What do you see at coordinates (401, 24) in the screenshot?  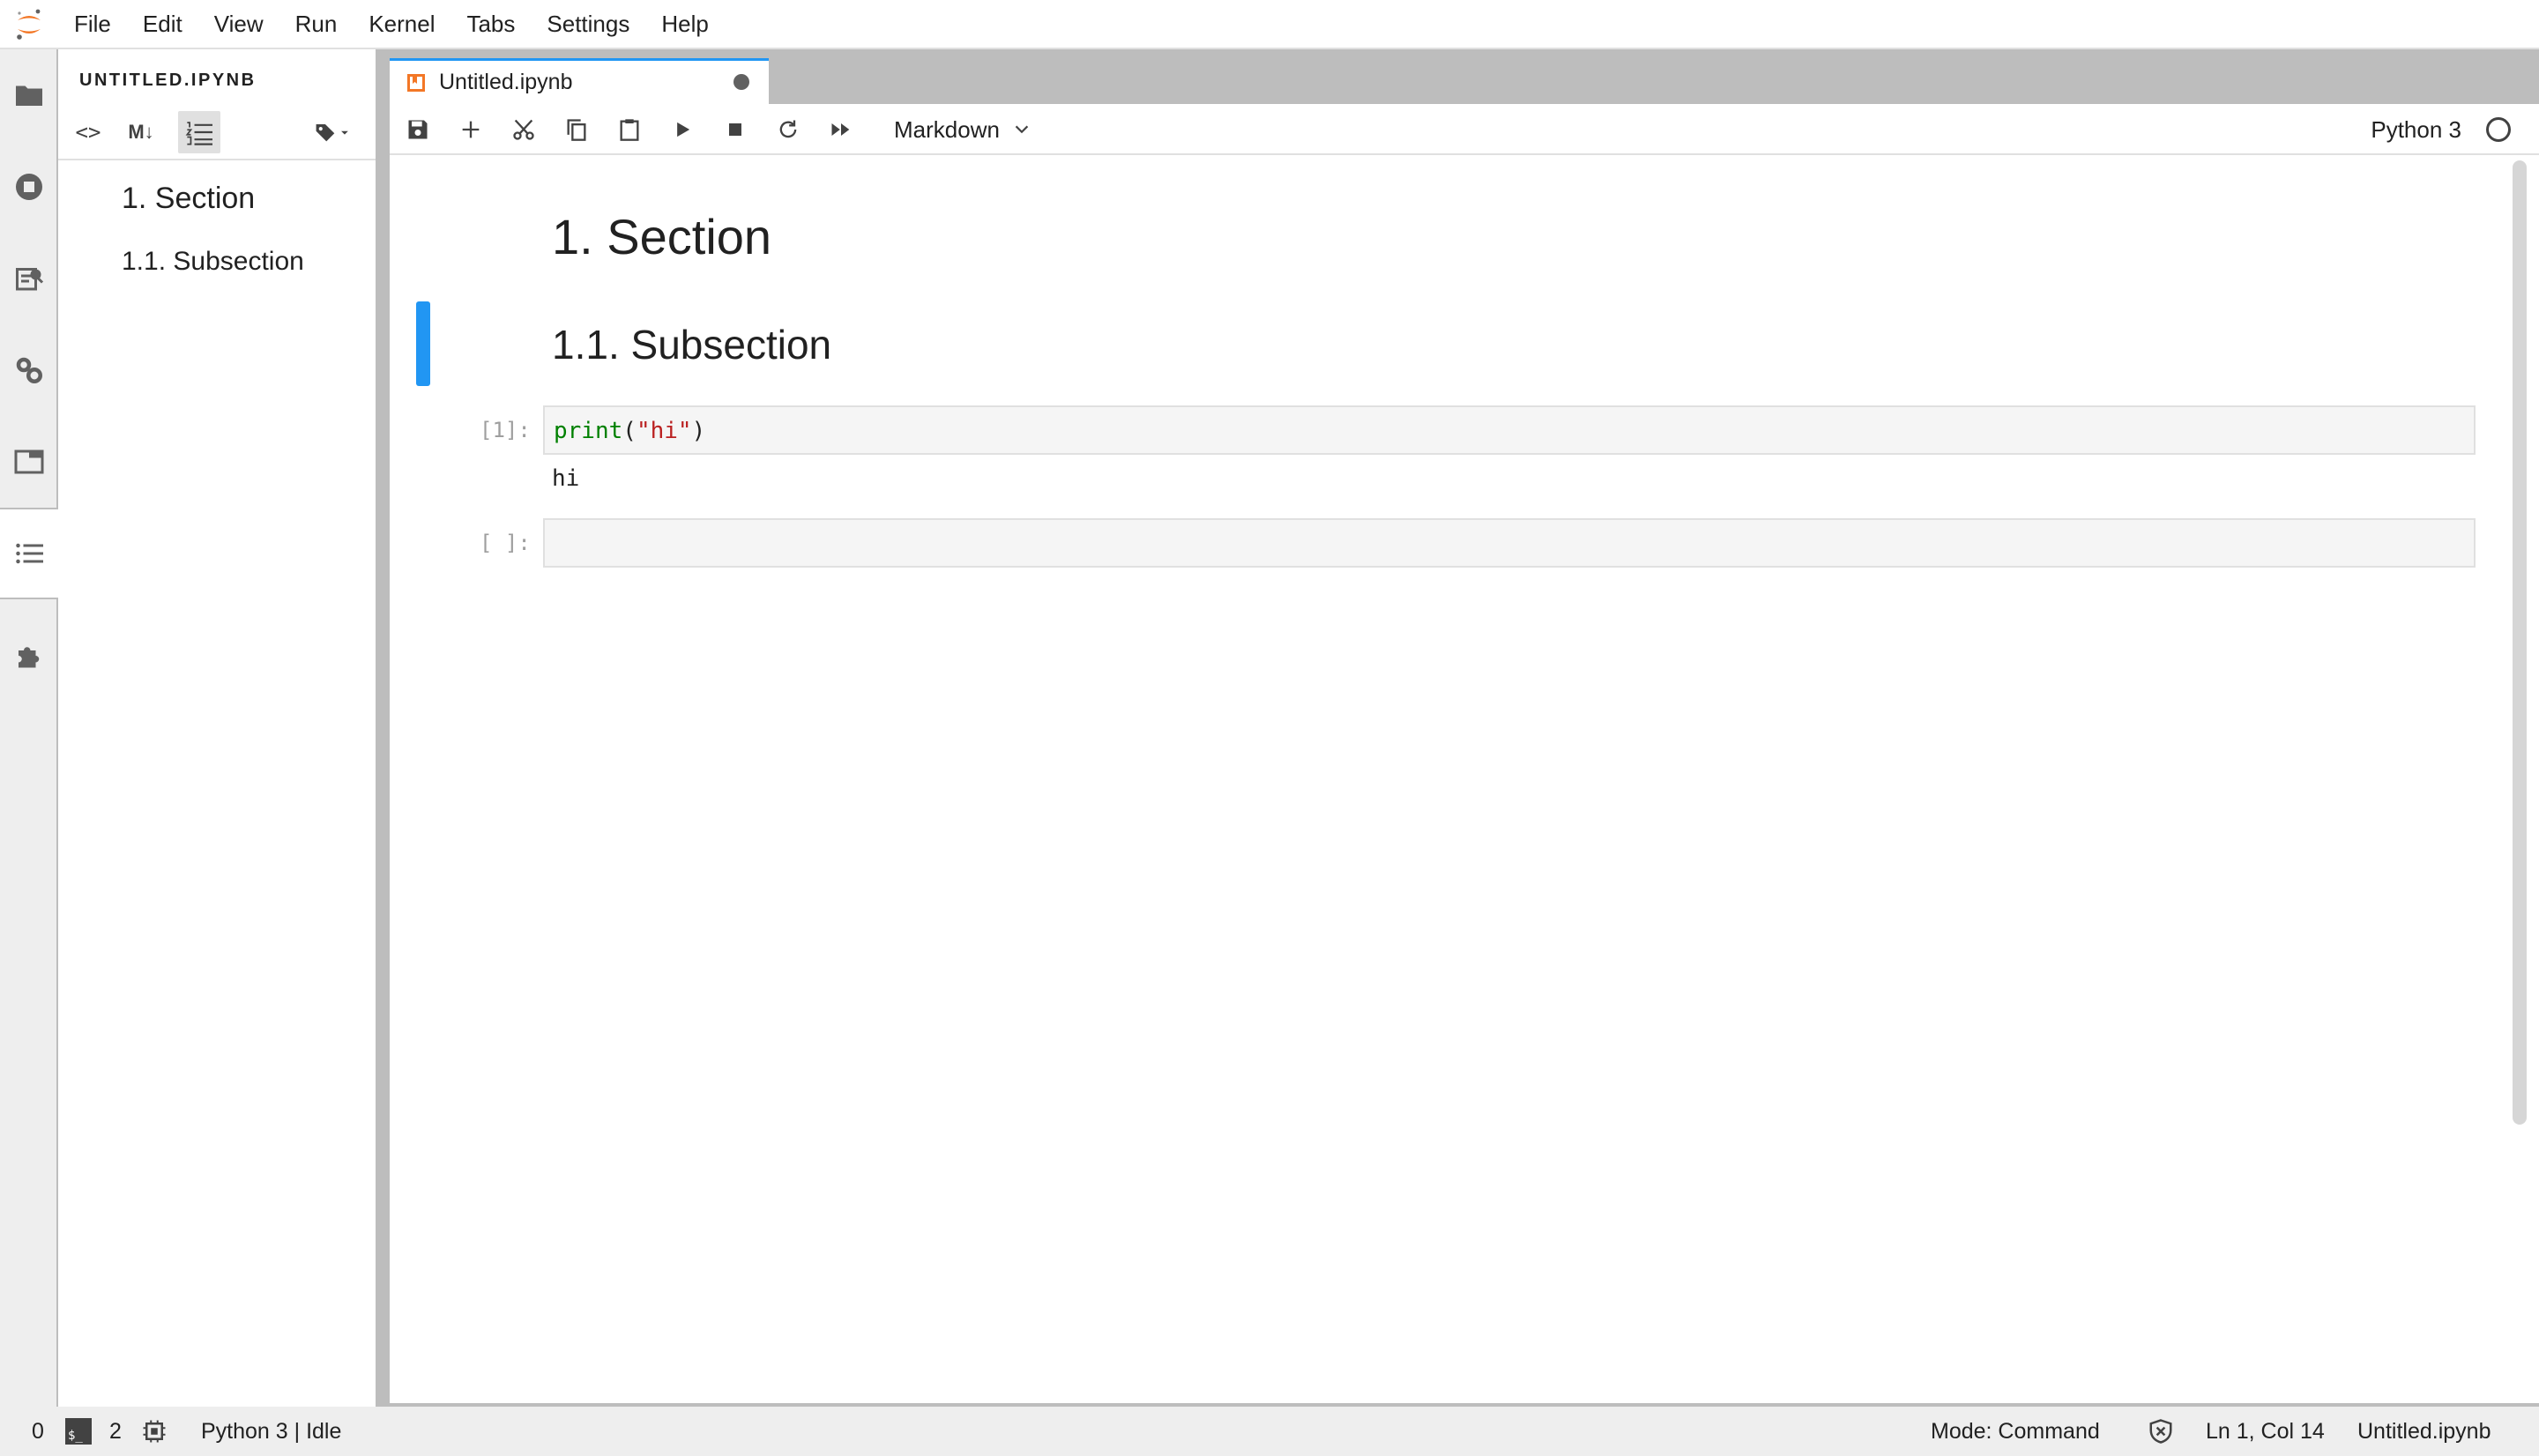 I see `menu-kernel: Kernel` at bounding box center [401, 24].